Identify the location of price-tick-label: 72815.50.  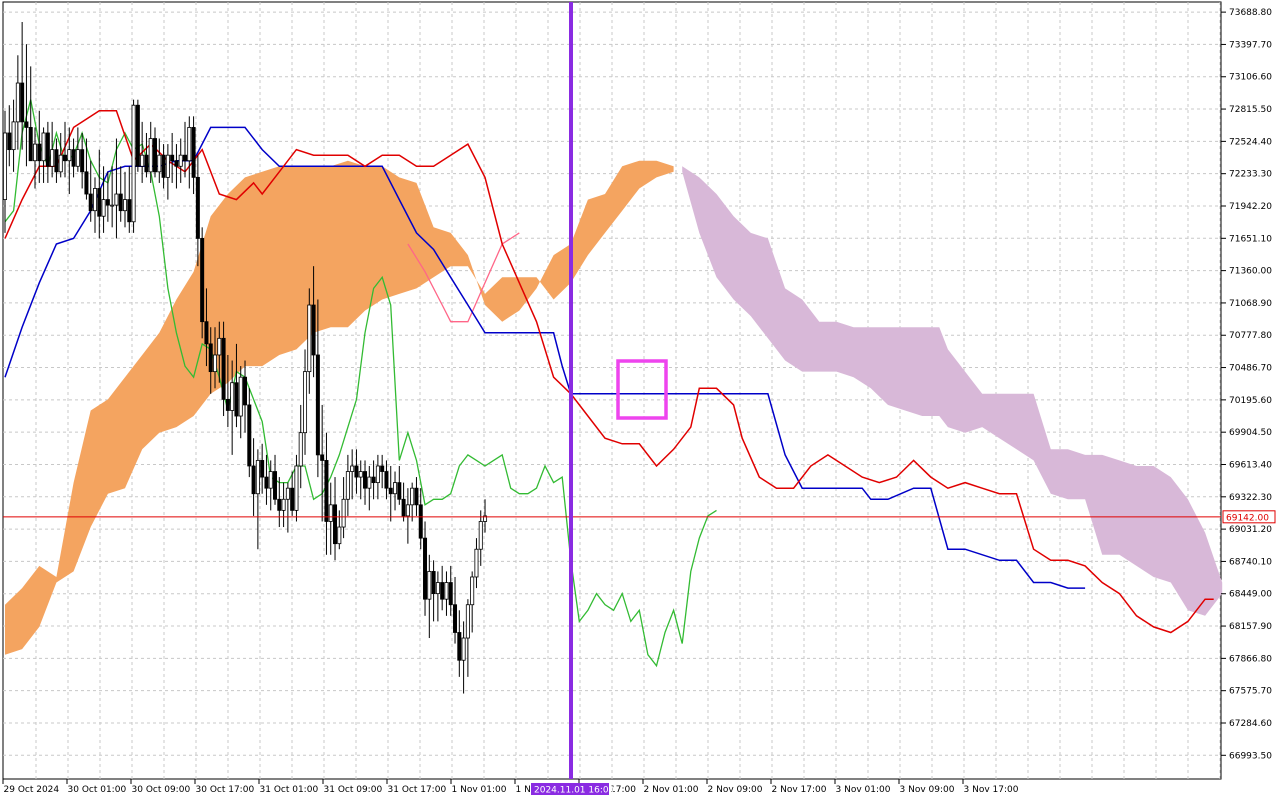
(1250, 110).